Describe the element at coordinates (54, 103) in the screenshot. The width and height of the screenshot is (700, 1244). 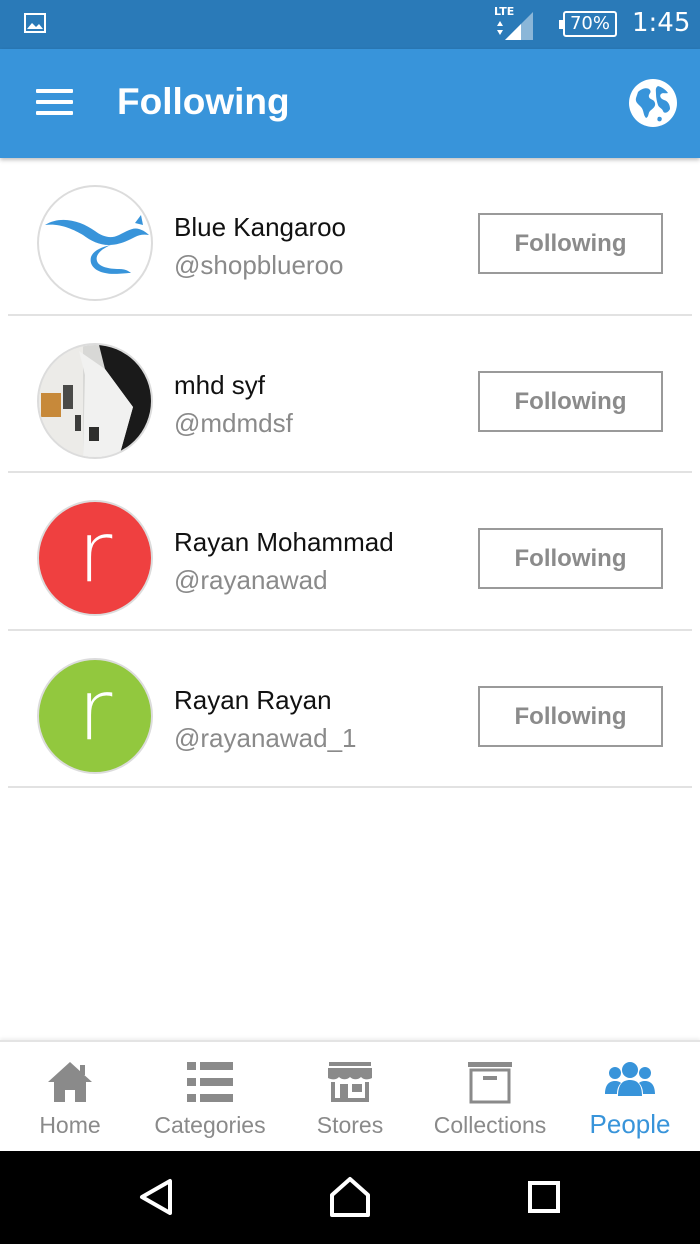
I see `menu-icon` at that location.